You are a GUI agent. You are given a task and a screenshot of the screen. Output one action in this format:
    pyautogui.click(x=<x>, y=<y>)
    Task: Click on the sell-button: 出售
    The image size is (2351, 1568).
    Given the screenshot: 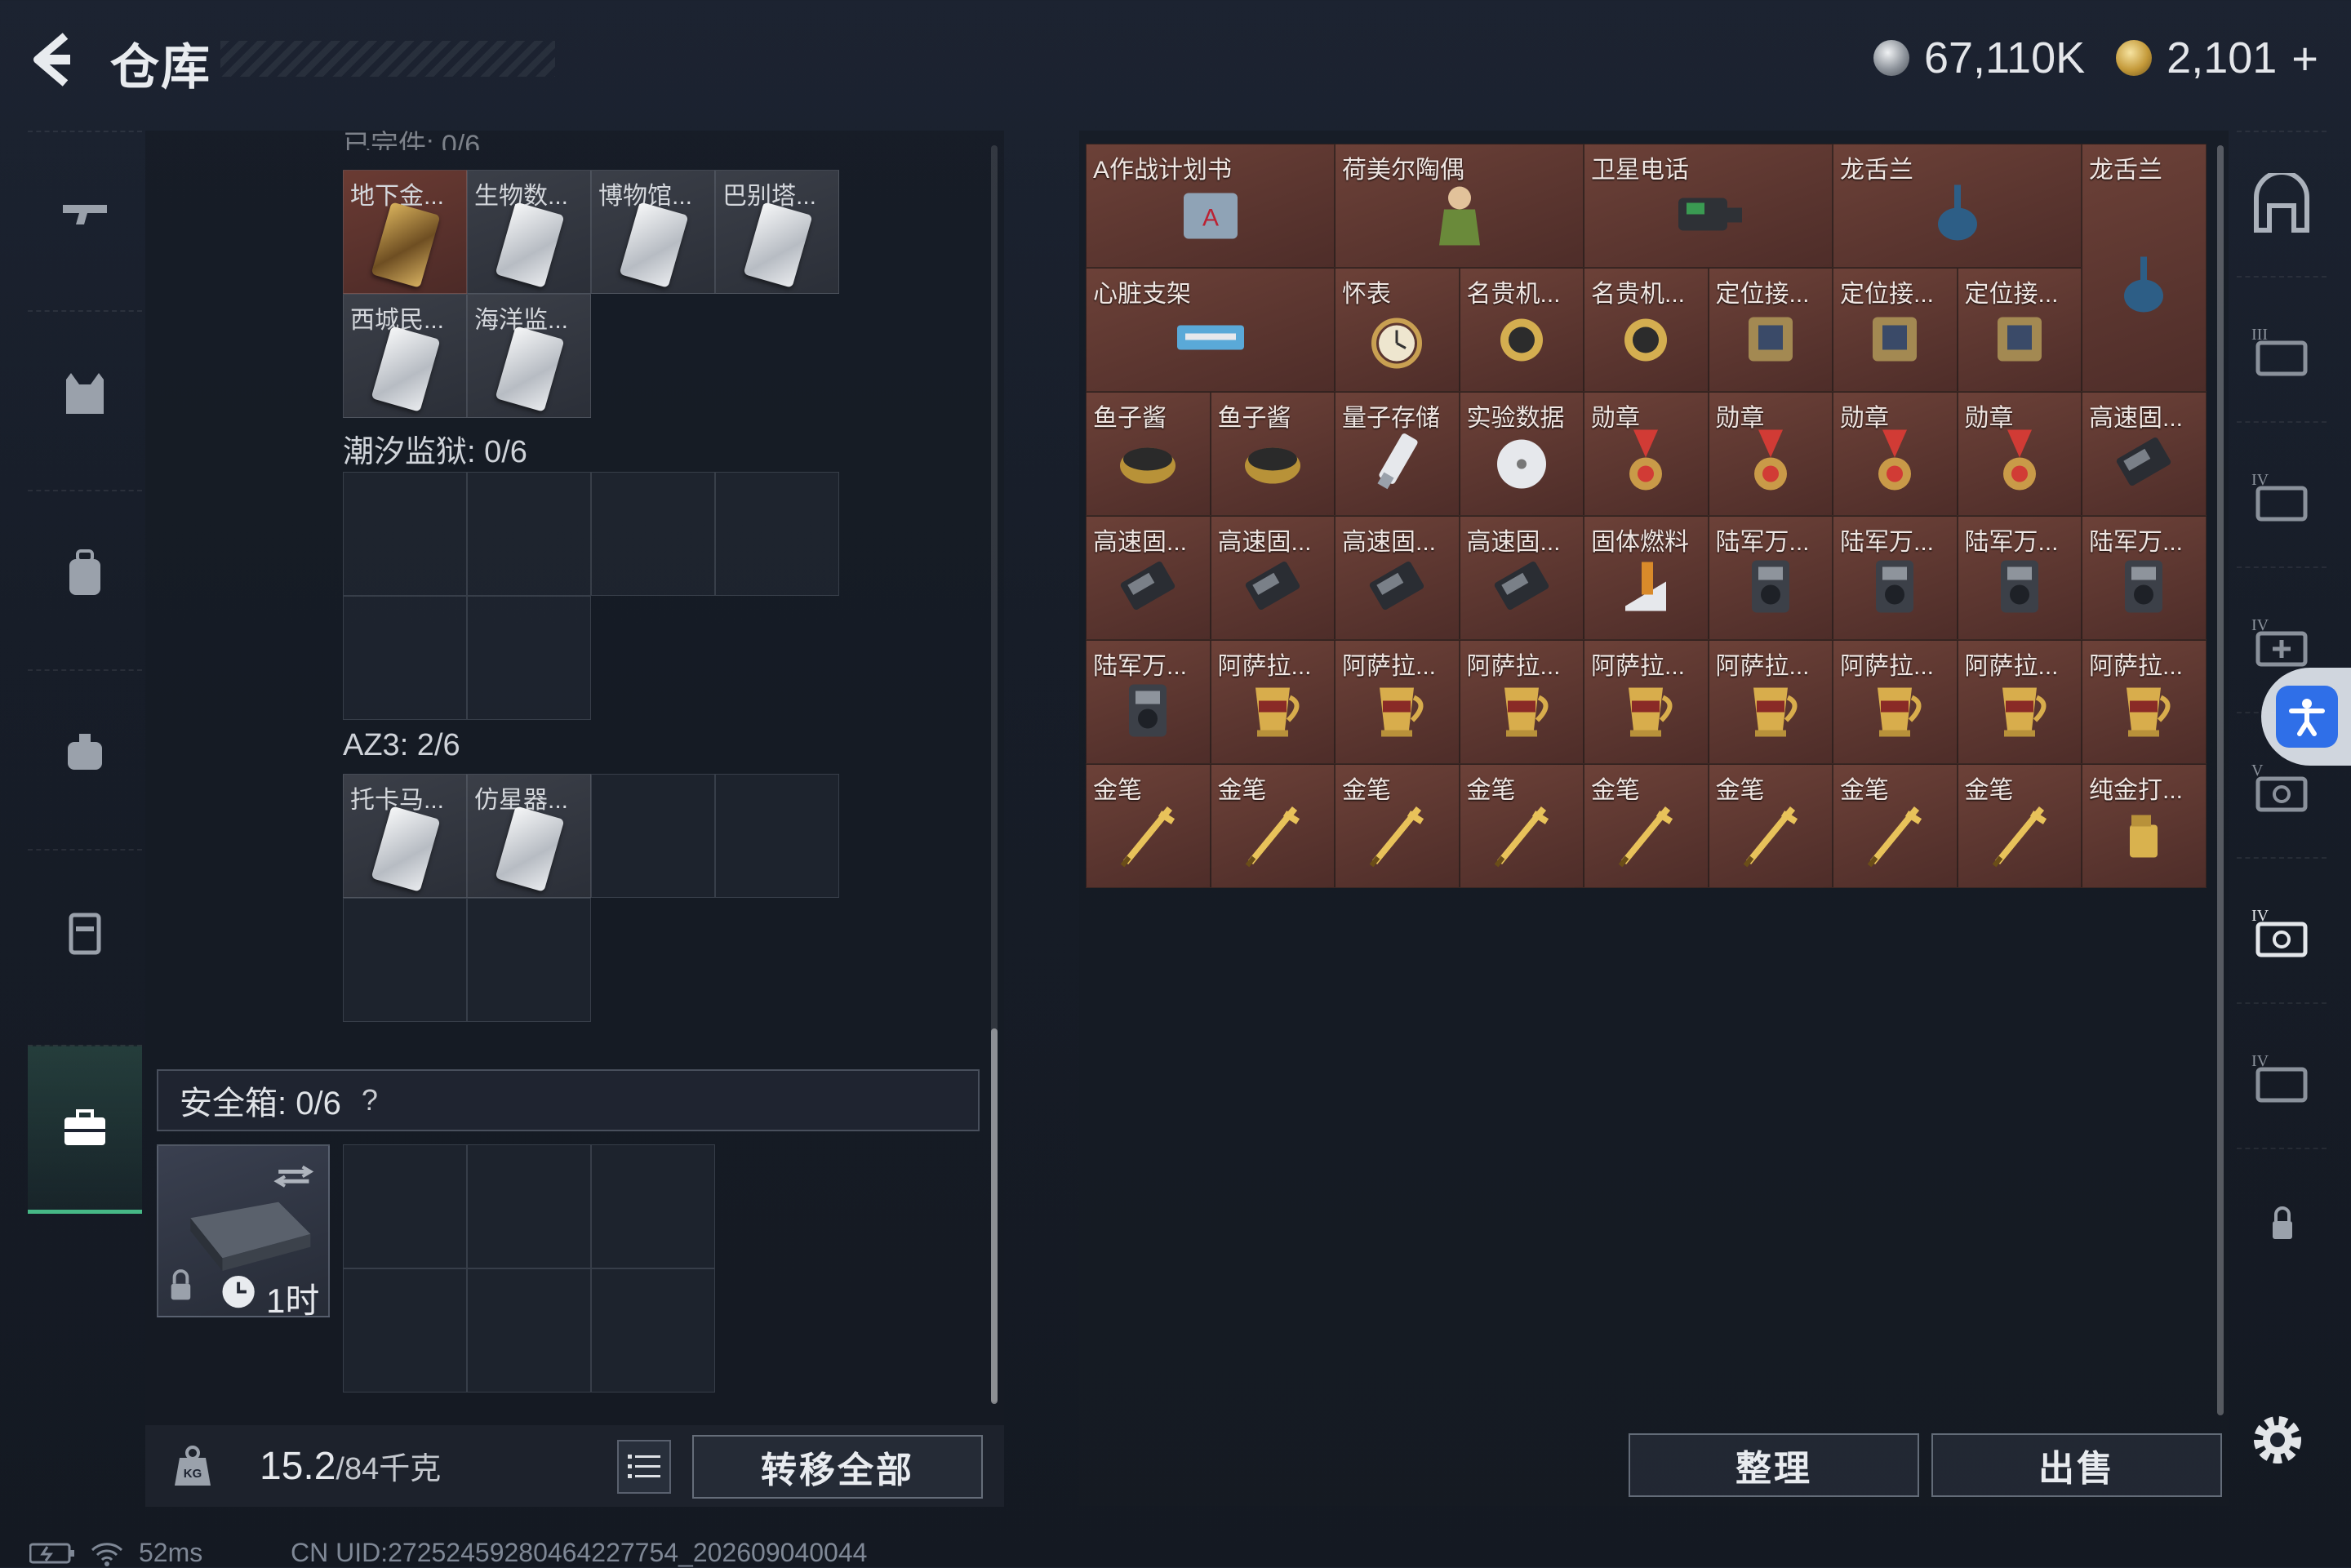 What is the action you would take?
    pyautogui.click(x=2076, y=1465)
    